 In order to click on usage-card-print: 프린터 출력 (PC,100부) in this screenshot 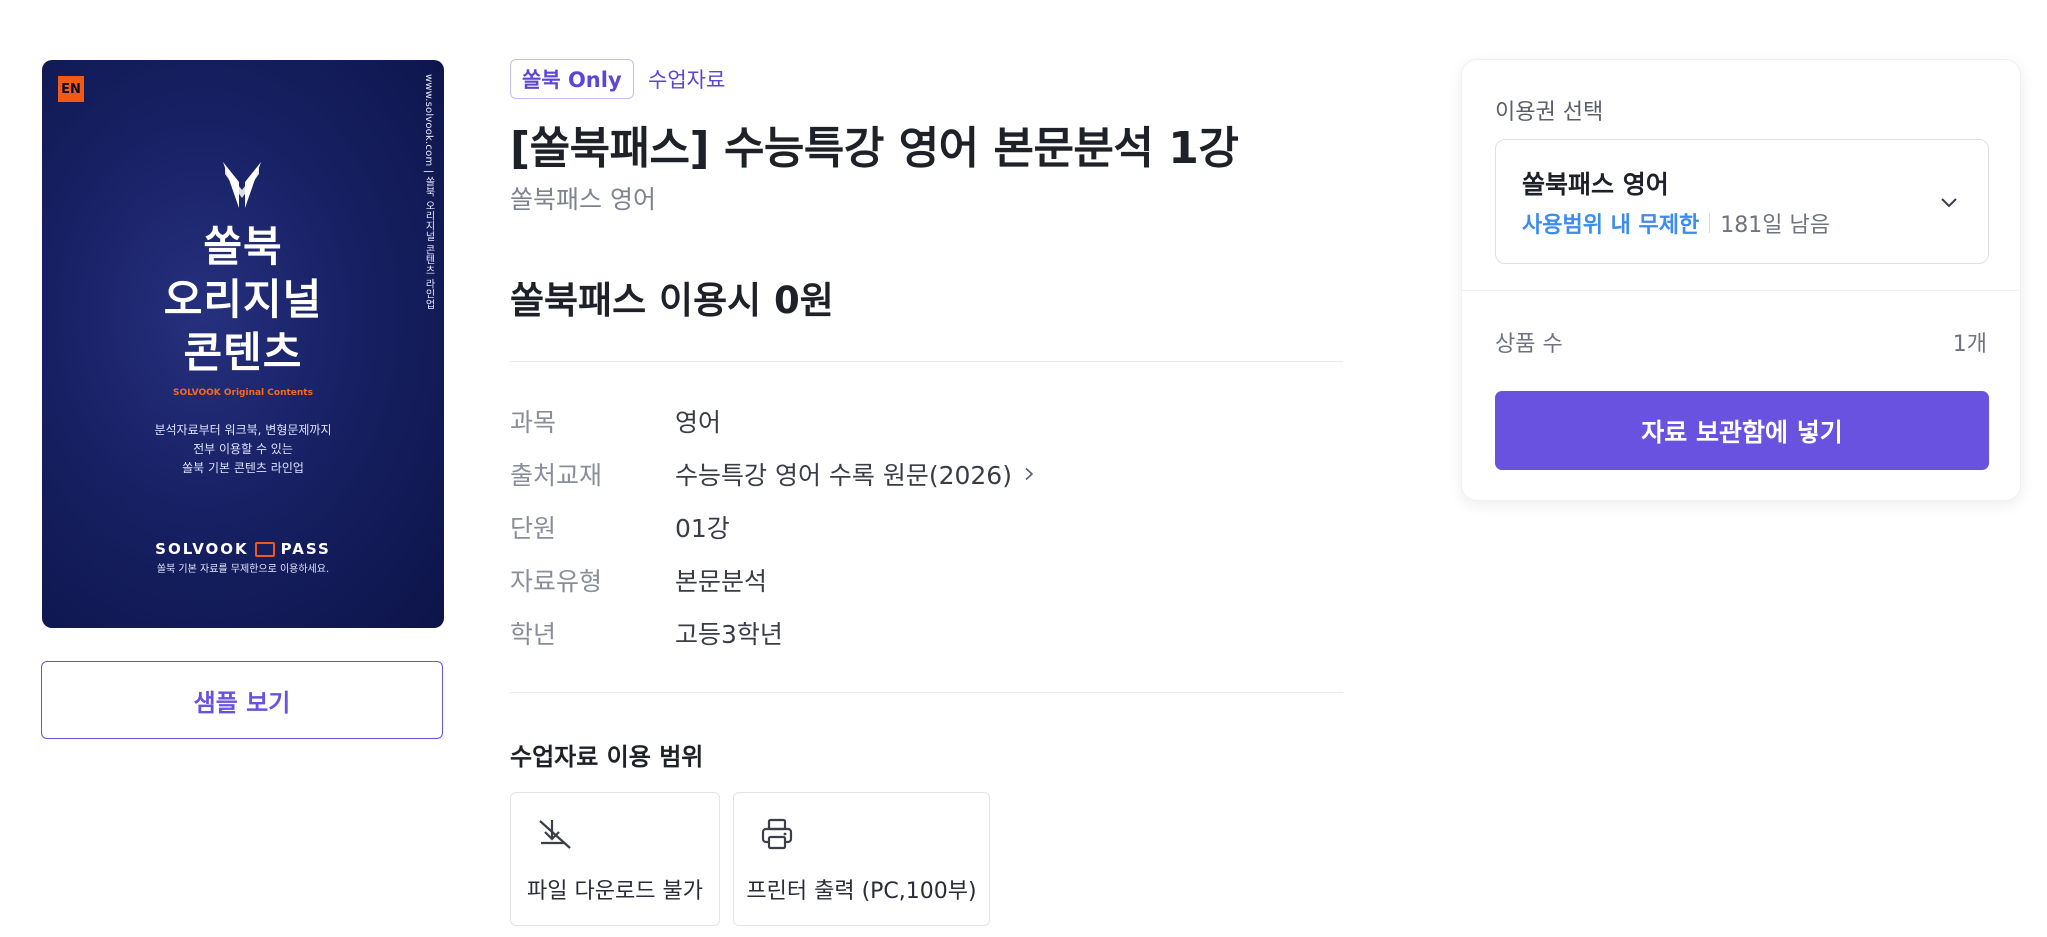, I will do `click(861, 859)`.